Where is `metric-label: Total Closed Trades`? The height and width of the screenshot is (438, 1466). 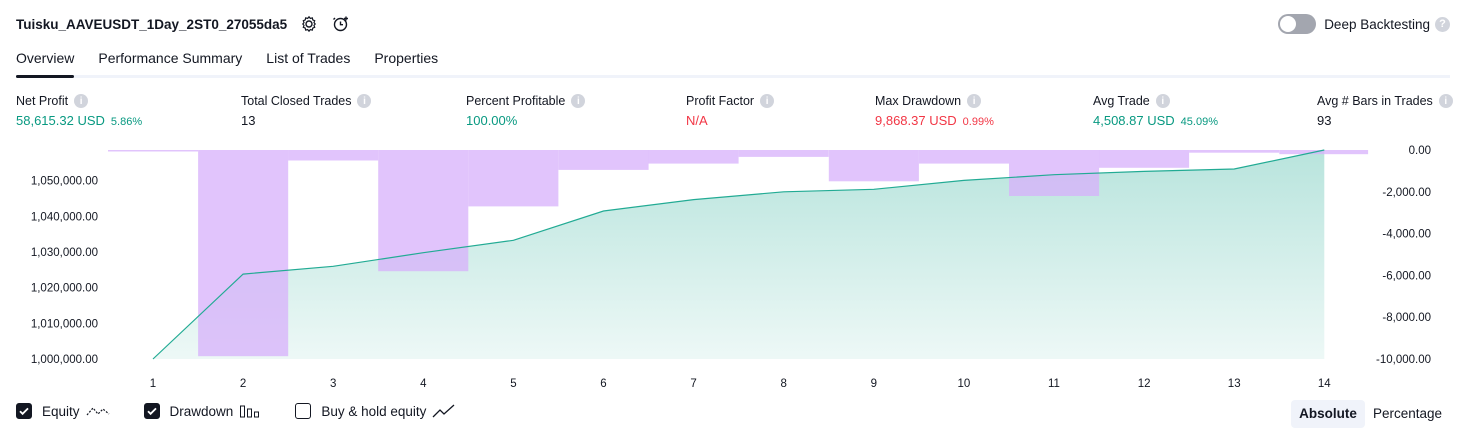 metric-label: Total Closed Trades is located at coordinates (296, 101).